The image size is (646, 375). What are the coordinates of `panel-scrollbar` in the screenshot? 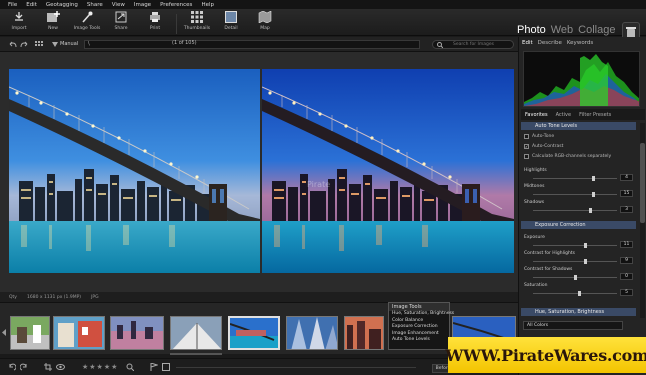 It's located at (642, 220).